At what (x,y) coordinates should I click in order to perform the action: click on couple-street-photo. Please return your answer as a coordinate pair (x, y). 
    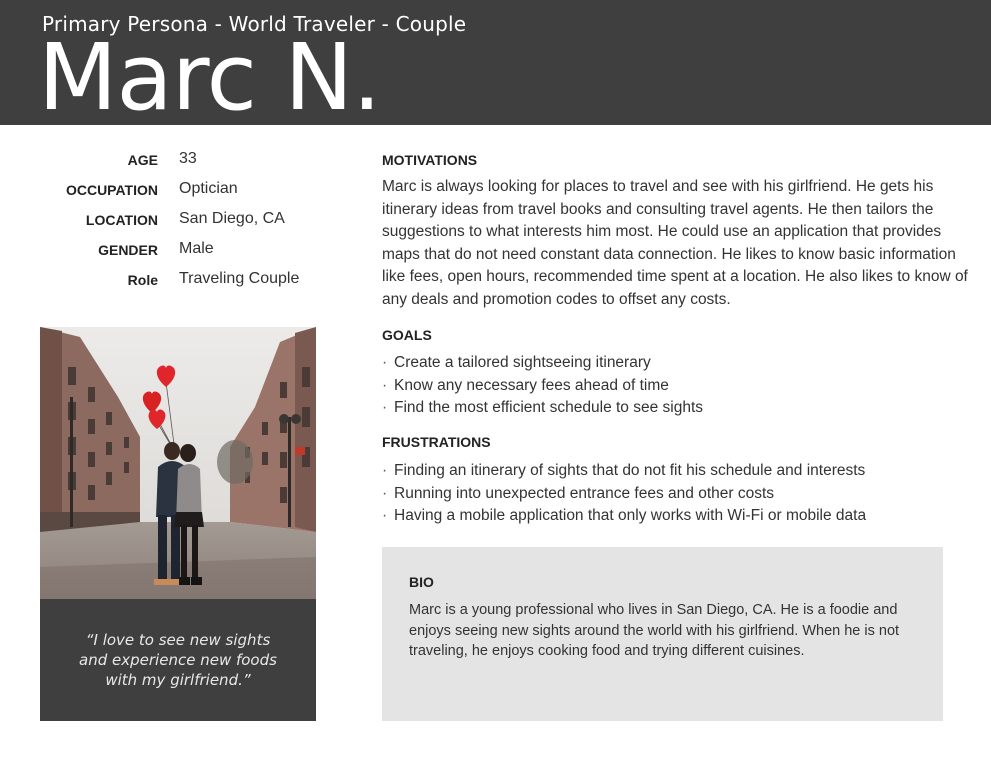
    Looking at the image, I should click on (178, 463).